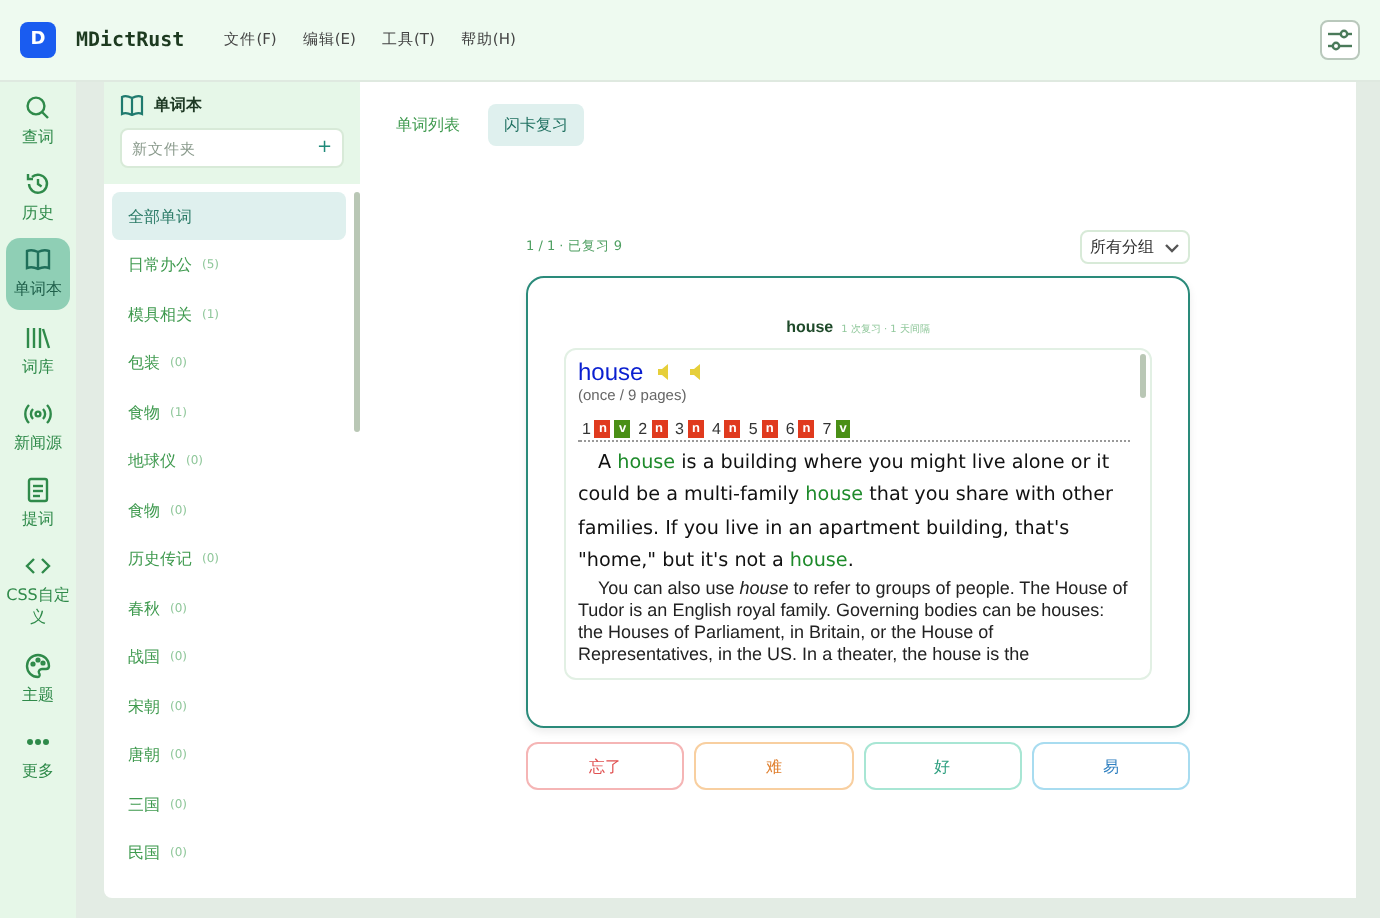 Image resolution: width=1380 pixels, height=918 pixels. What do you see at coordinates (586, 429) in the screenshot?
I see `sense-number: 1` at bounding box center [586, 429].